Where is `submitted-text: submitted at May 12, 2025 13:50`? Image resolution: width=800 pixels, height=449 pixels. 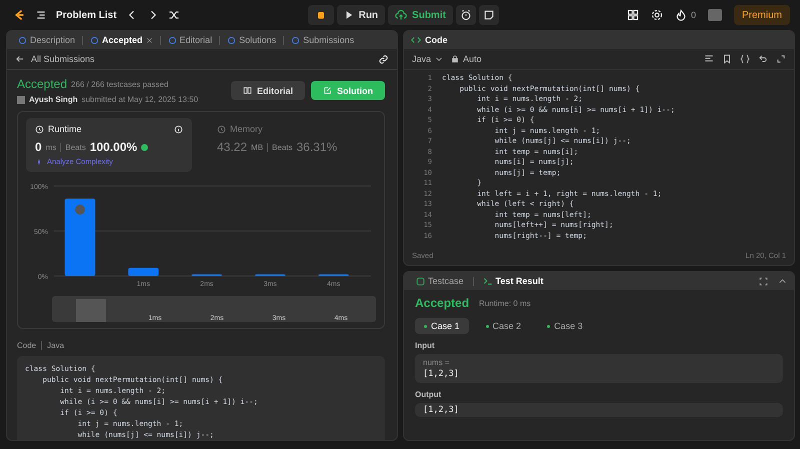 submitted-text: submitted at May 12, 2025 13:50 is located at coordinates (140, 99).